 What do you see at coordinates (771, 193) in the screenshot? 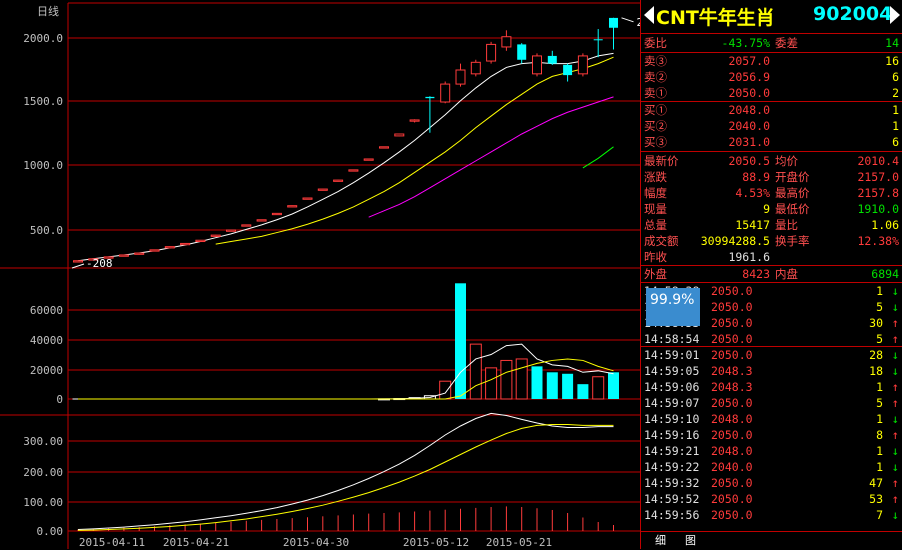
I see `quote-row: 幅度 4.53% 最高价 2157.8` at bounding box center [771, 193].